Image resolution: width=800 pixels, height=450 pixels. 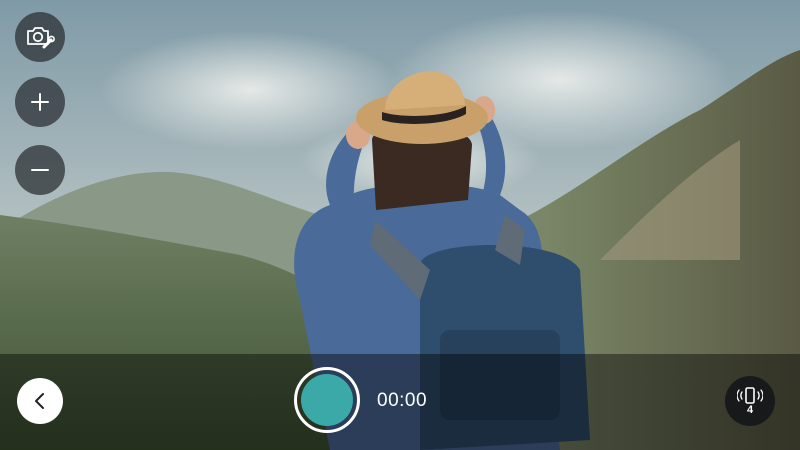 I want to click on chevron-left-icon, so click(x=39, y=401).